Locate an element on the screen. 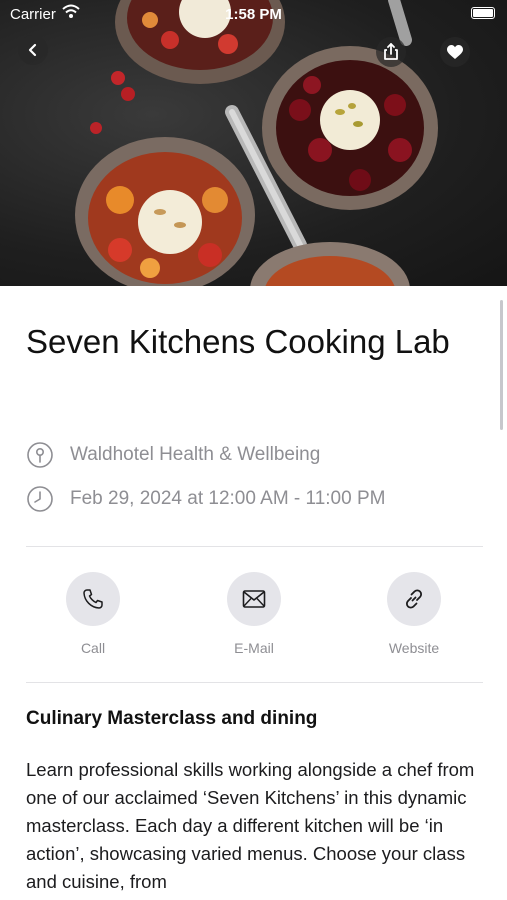  email-circle is located at coordinates (254, 599).